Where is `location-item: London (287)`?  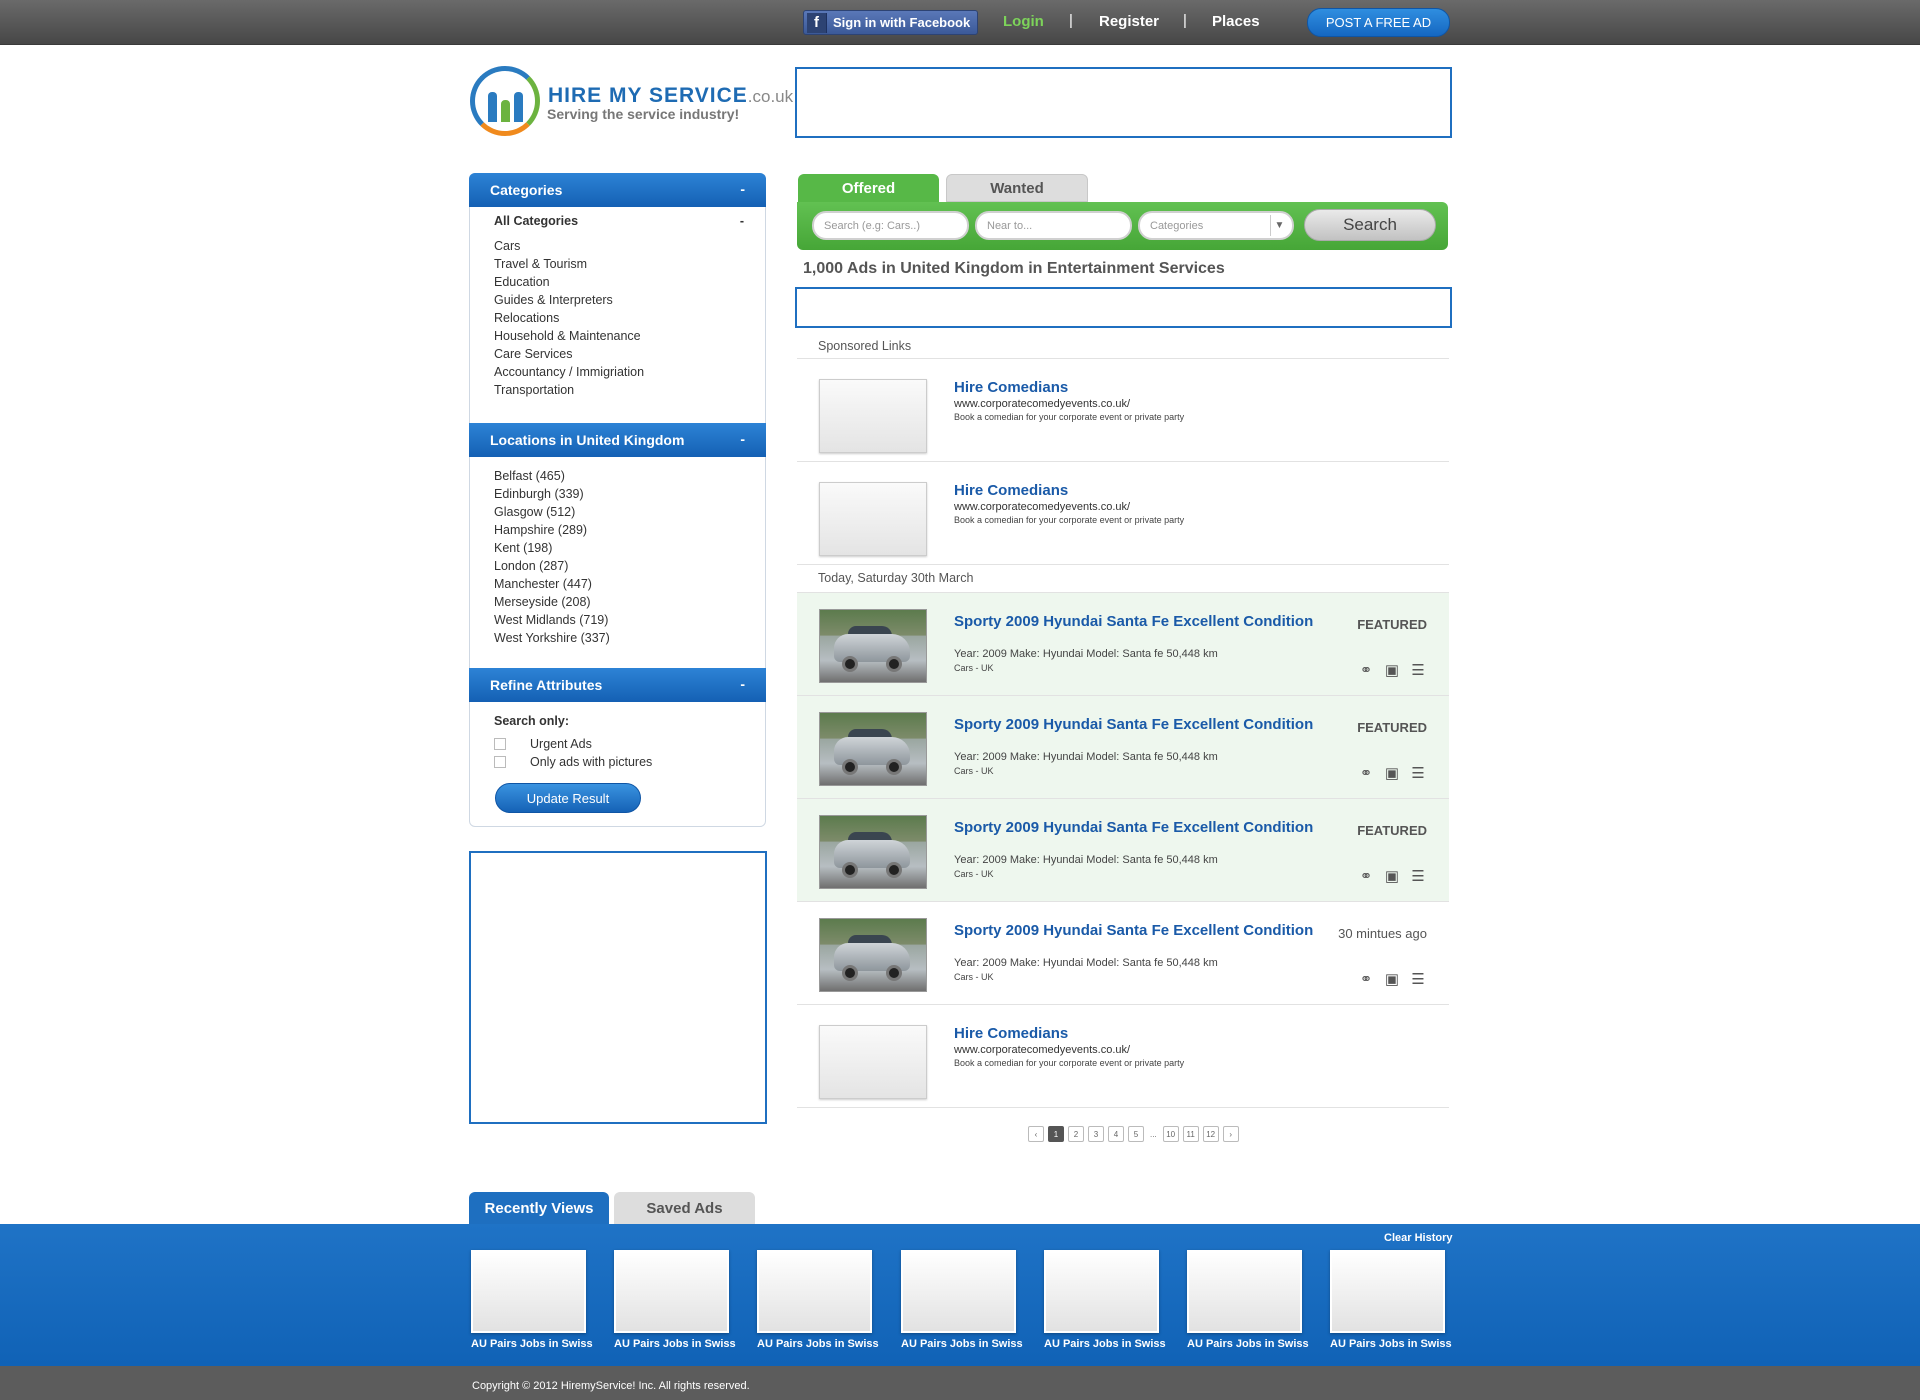
location-item: London (287) is located at coordinates (552, 566).